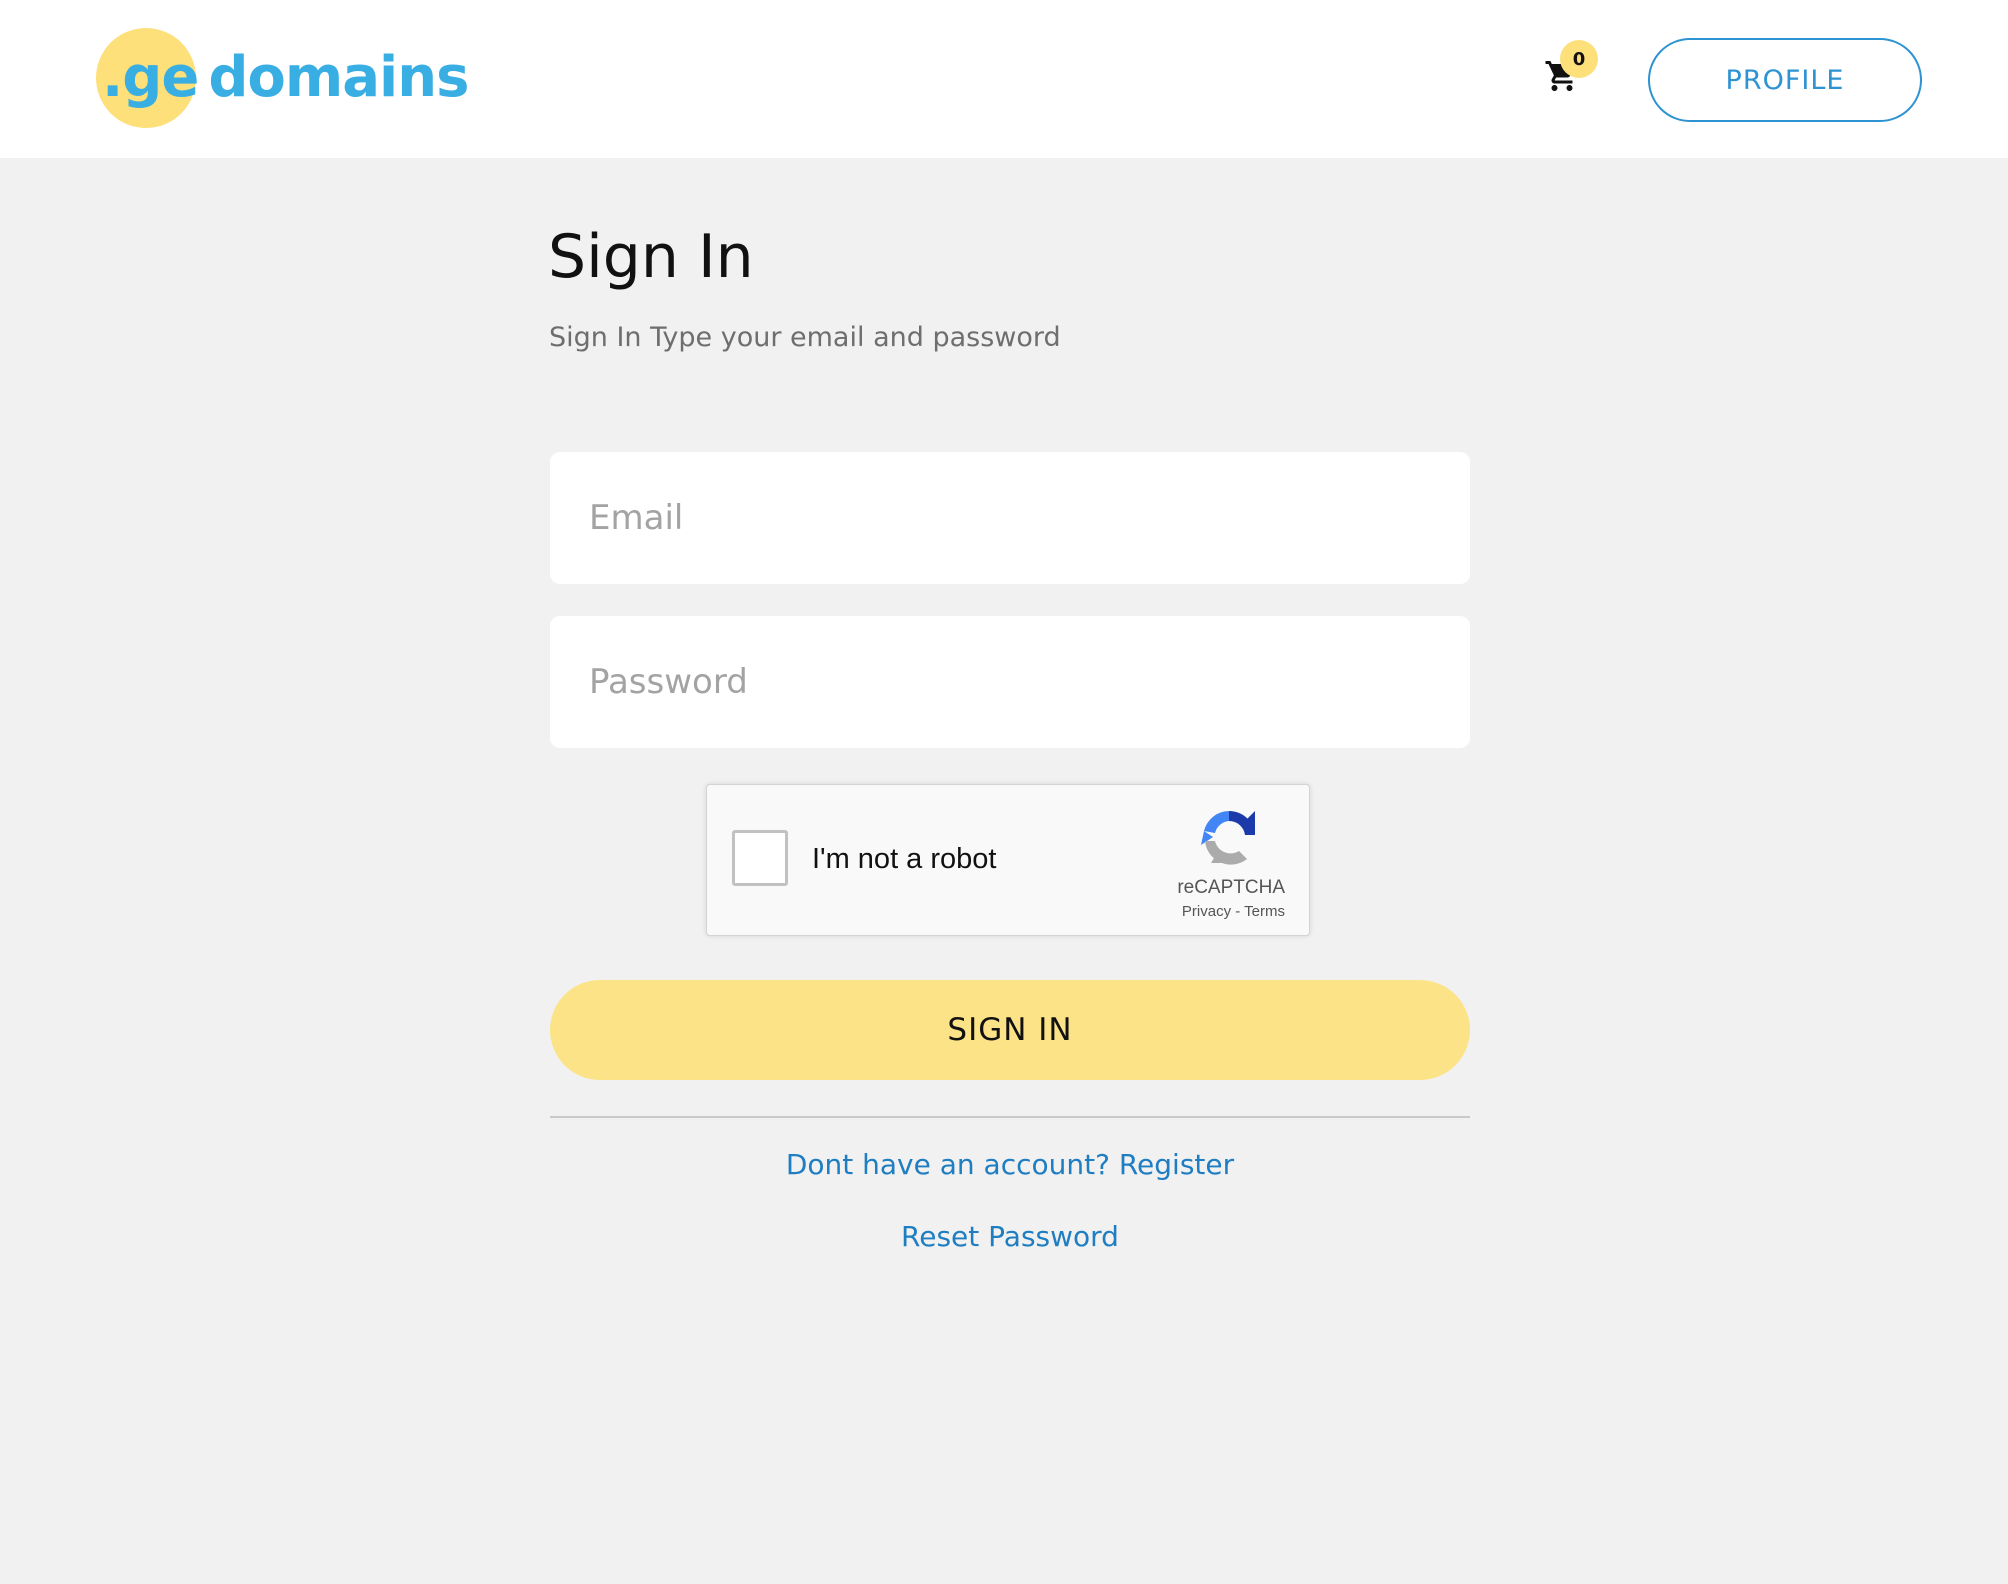 The height and width of the screenshot is (1584, 2008). I want to click on email-input, so click(1010, 518).